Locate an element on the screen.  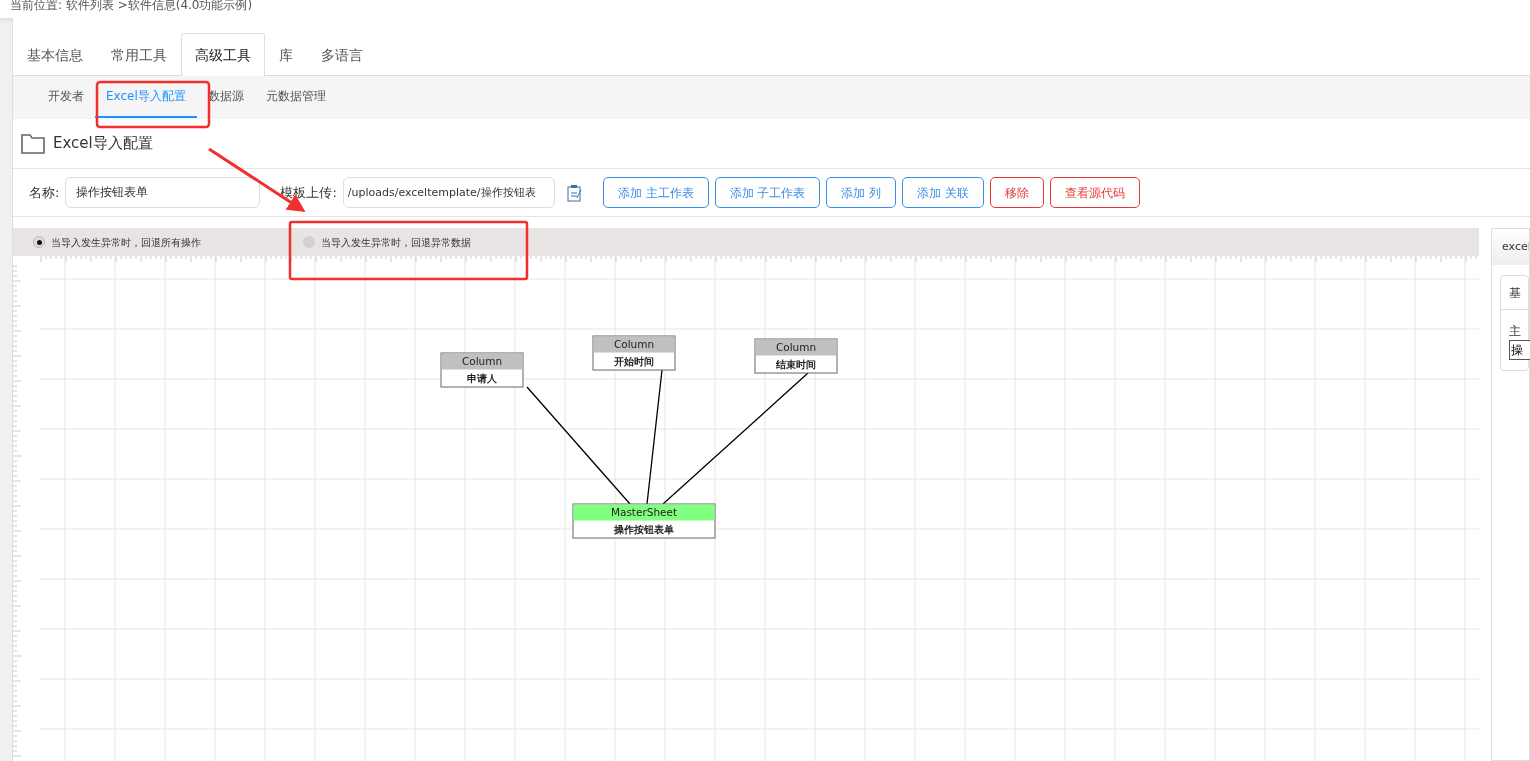
diagram-node: Column 申请人 is located at coordinates (482, 370).